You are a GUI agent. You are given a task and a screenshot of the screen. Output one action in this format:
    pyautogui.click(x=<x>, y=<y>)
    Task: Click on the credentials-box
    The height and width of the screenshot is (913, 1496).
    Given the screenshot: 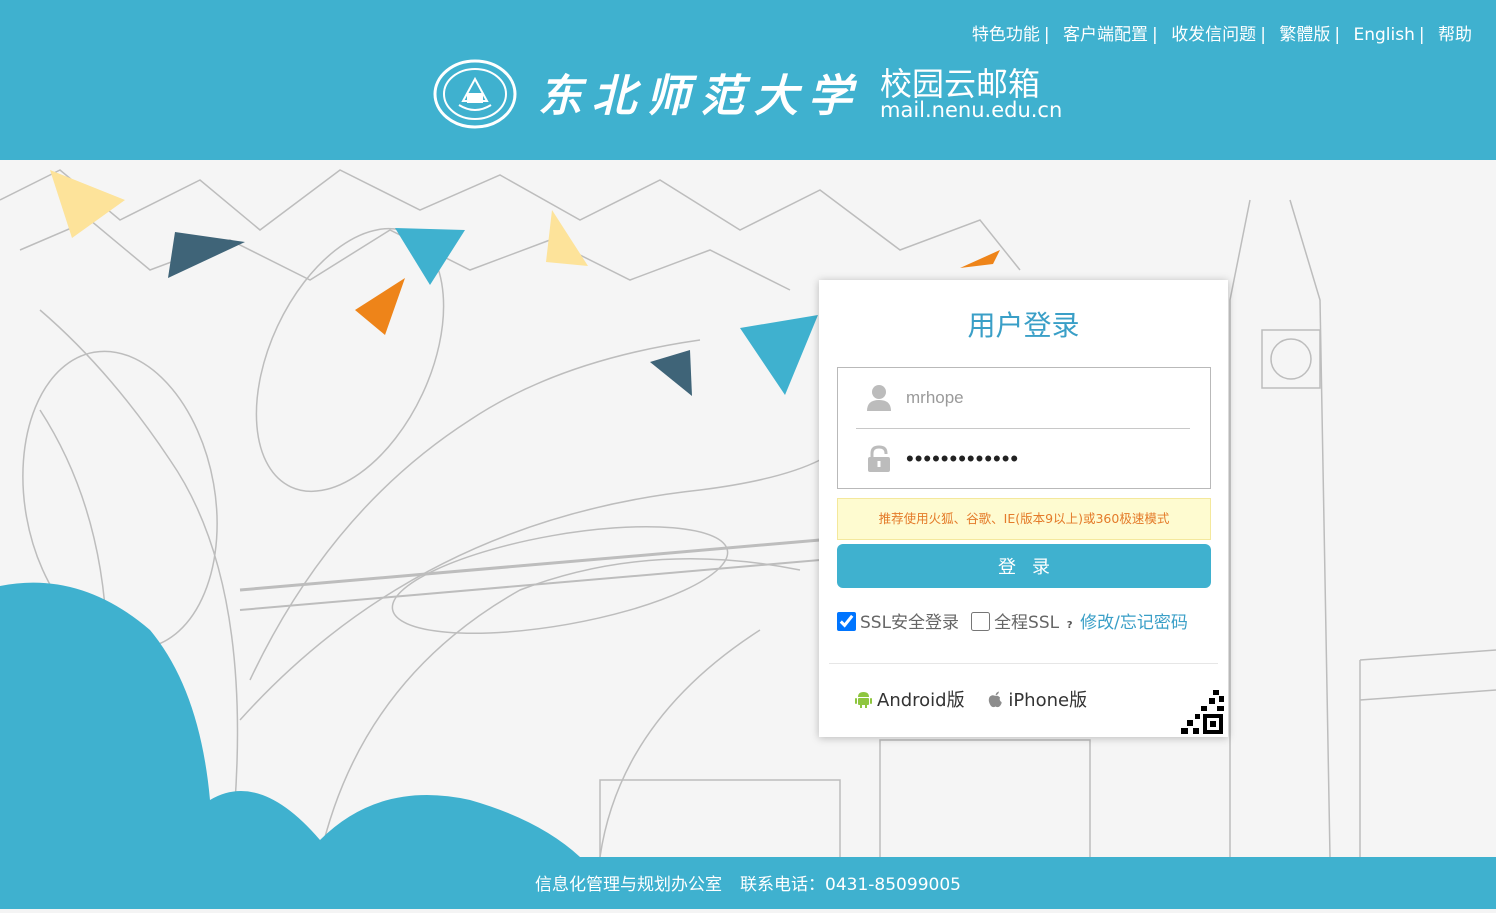 What is the action you would take?
    pyautogui.click(x=1024, y=428)
    